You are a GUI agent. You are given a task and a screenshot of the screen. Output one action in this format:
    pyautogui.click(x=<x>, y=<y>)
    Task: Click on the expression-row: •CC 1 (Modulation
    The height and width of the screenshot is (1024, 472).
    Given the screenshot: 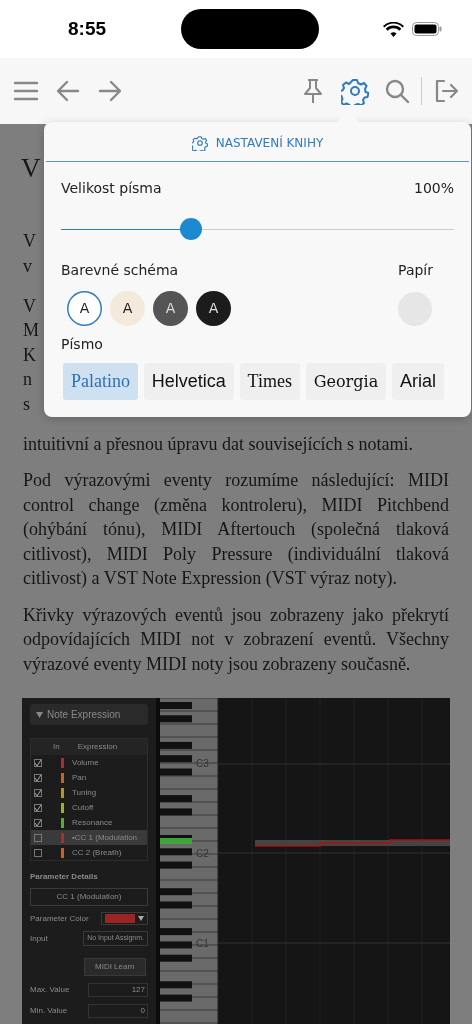 What is the action you would take?
    pyautogui.click(x=89, y=838)
    